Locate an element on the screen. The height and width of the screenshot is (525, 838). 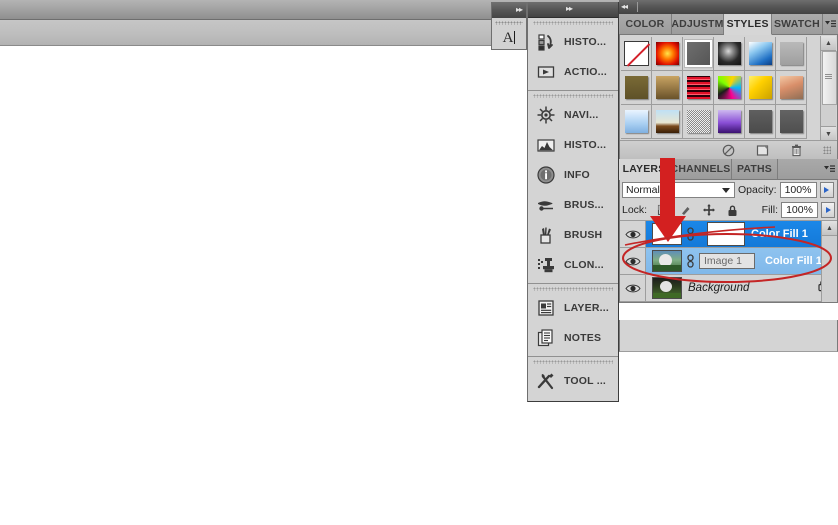
panel-resize-grip is located at coordinates (827, 150).